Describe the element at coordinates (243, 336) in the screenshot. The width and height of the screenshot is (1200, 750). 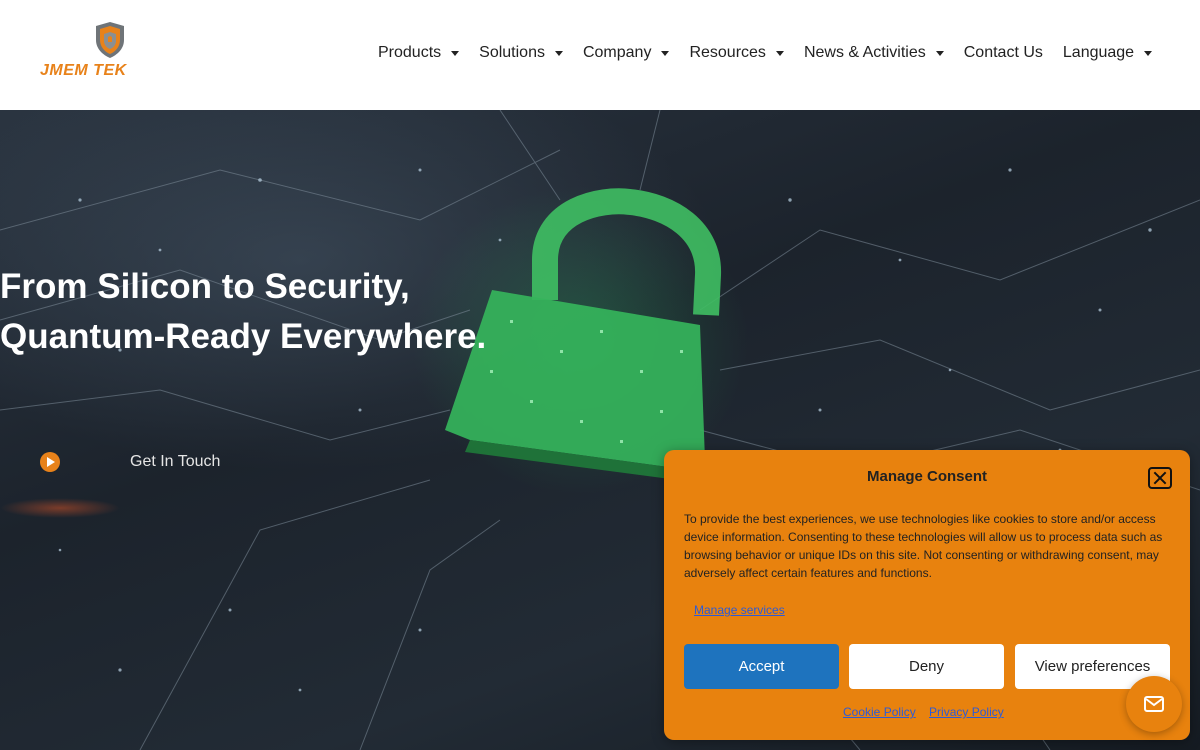
I see `hero-title-line-2: Quantum-Ready Everywhere.` at that location.